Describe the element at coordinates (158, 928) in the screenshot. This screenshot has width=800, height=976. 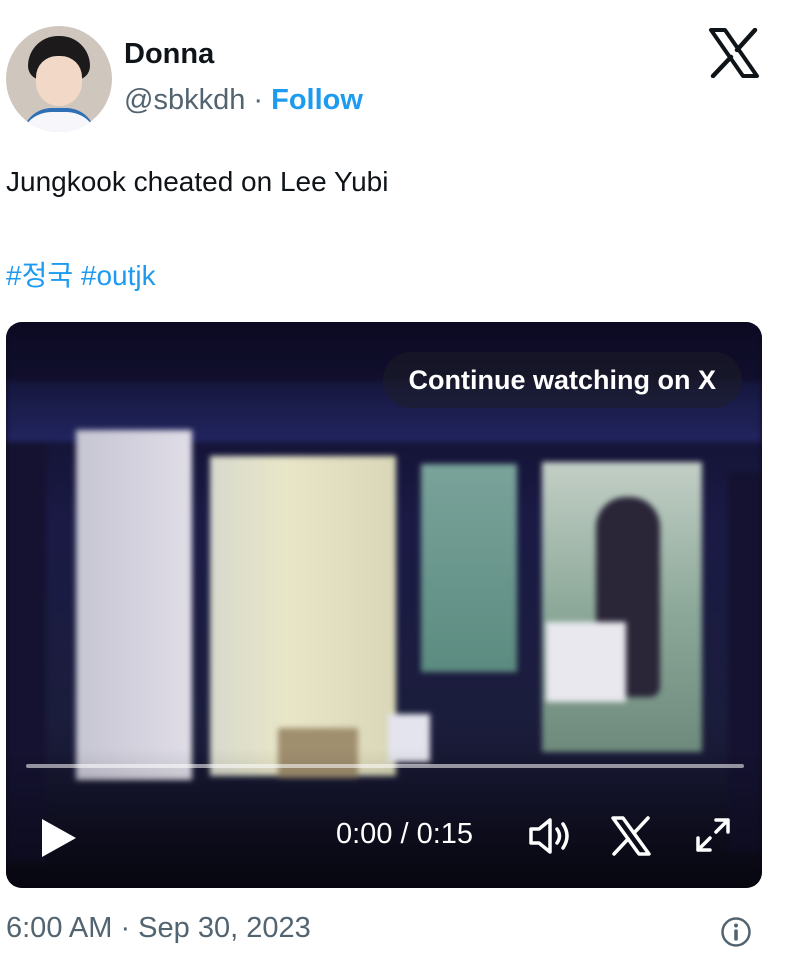
I see `tweet-timestamp: 6:00 AM · Sep 30, 2023` at that location.